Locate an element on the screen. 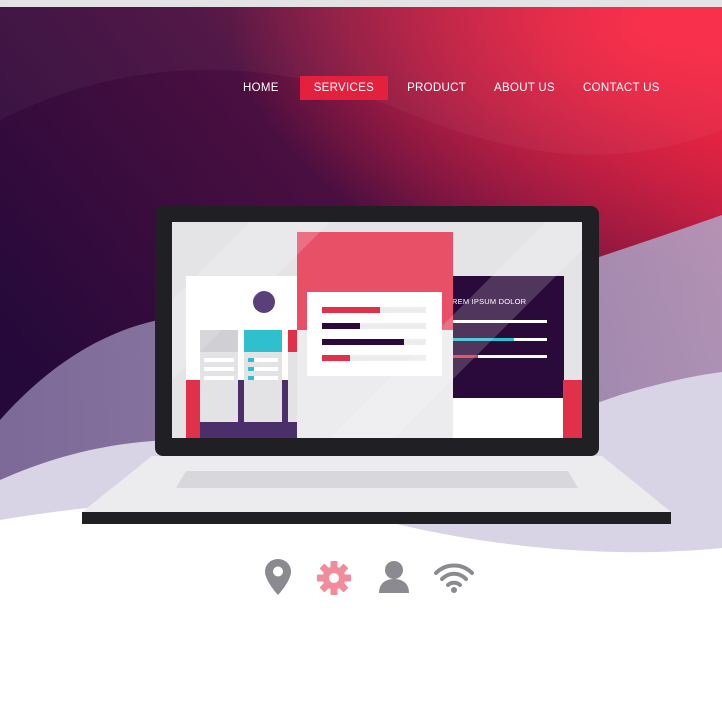  gear-icon is located at coordinates (334, 578).